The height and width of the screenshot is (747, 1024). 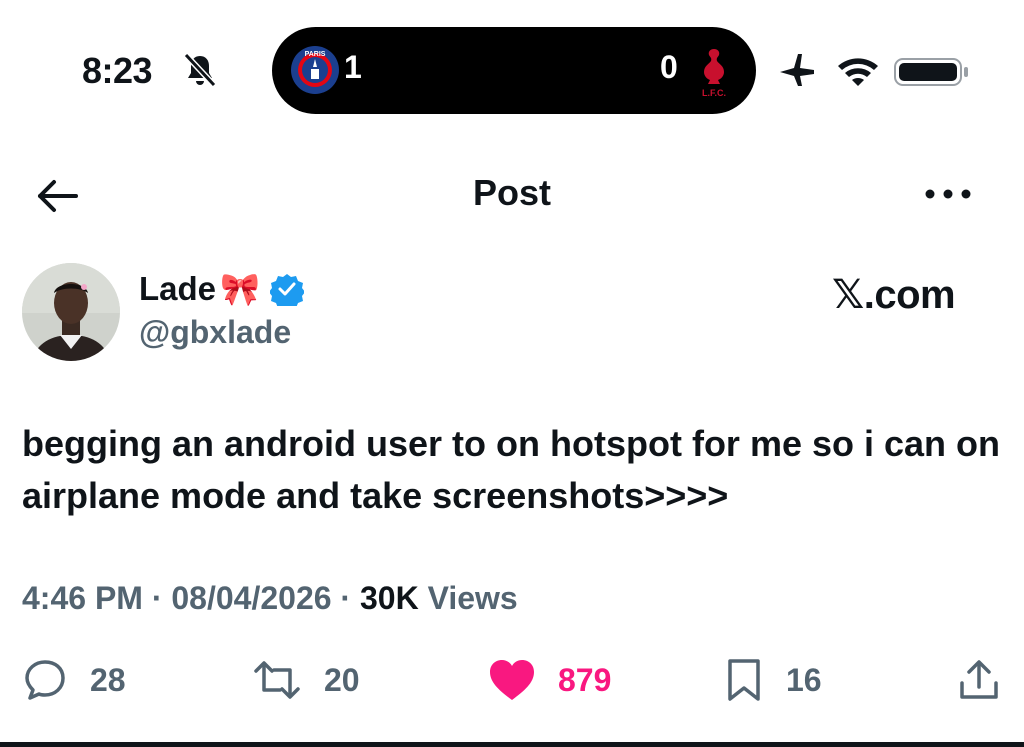 I want to click on ribbon-emoji: 🎀, so click(x=240, y=289).